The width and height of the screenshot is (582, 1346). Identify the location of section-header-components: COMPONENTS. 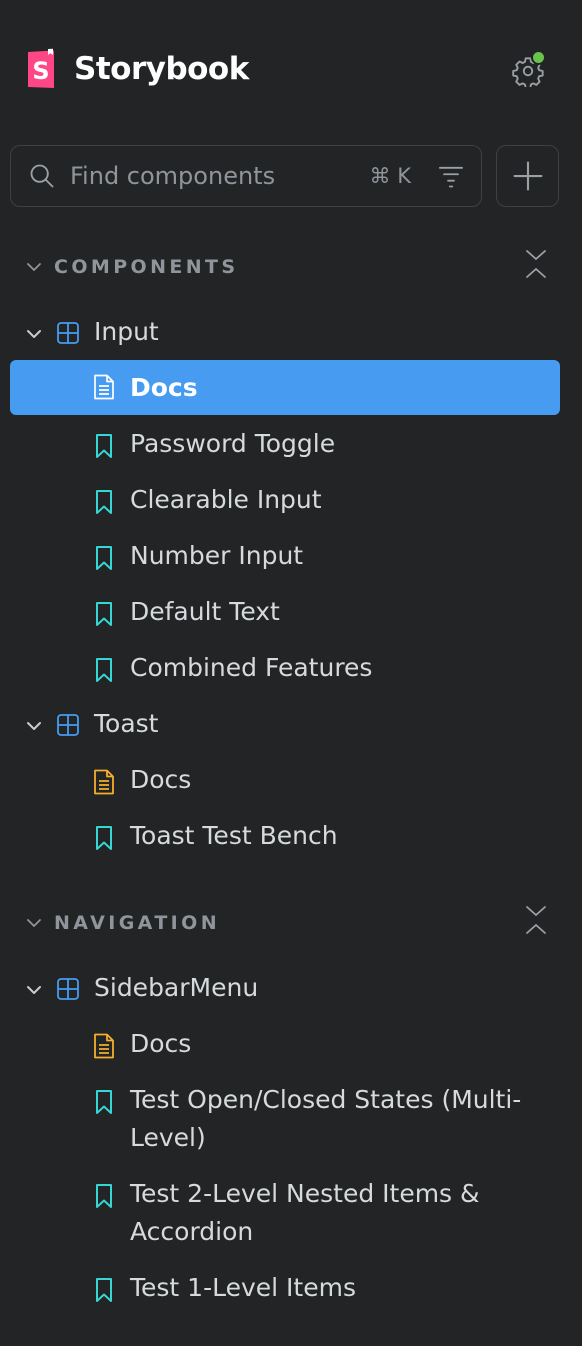
(286, 267).